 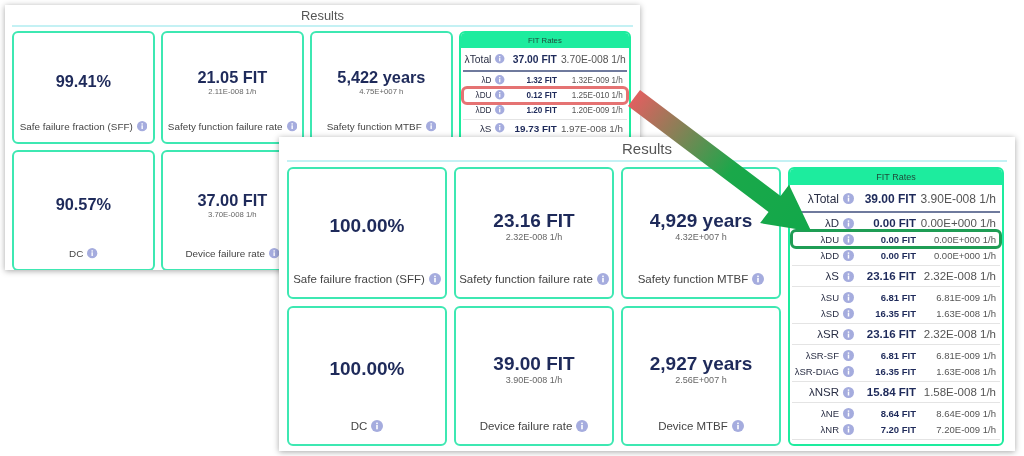 I want to click on rate-per-hour: 3.90E-008 1/h, so click(x=958, y=198).